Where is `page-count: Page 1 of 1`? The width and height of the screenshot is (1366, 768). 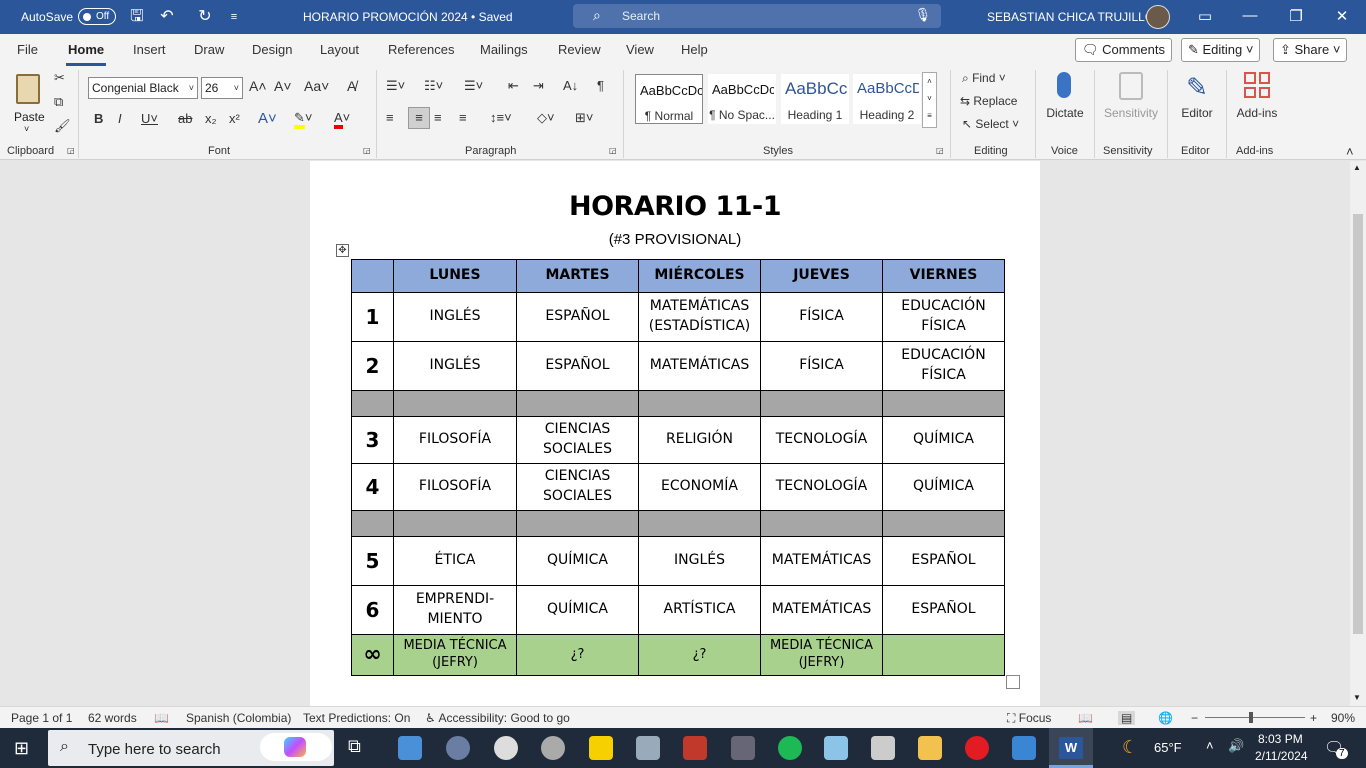
page-count: Page 1 of 1 is located at coordinates (41, 718).